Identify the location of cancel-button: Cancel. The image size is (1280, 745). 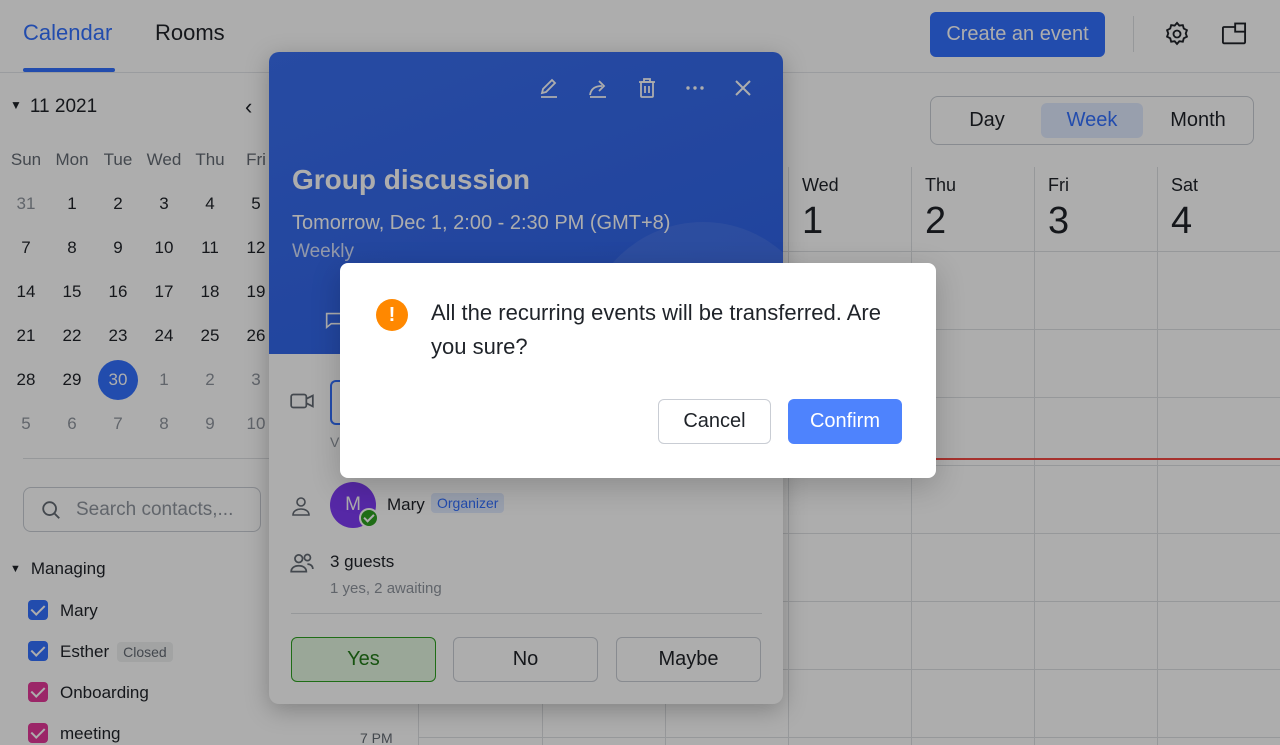
(714, 421).